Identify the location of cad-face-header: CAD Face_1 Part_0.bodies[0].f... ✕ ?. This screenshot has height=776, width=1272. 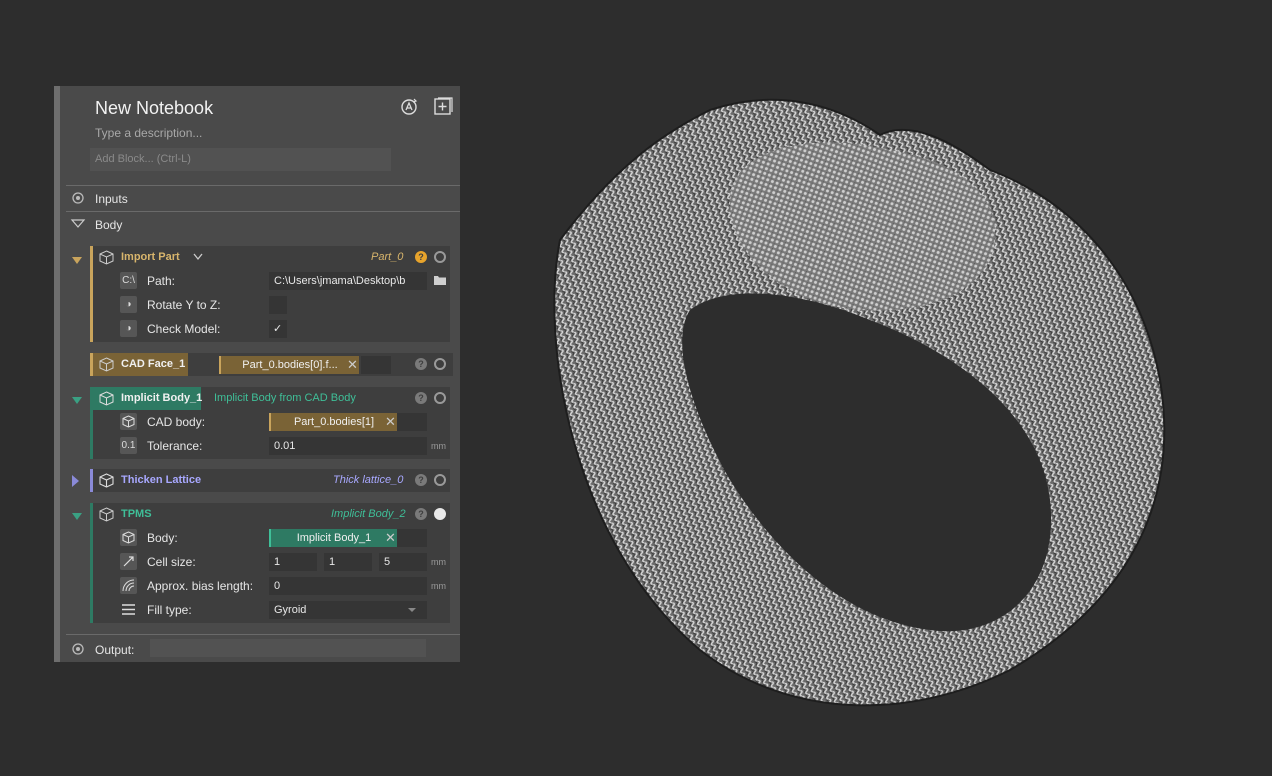
(273, 364).